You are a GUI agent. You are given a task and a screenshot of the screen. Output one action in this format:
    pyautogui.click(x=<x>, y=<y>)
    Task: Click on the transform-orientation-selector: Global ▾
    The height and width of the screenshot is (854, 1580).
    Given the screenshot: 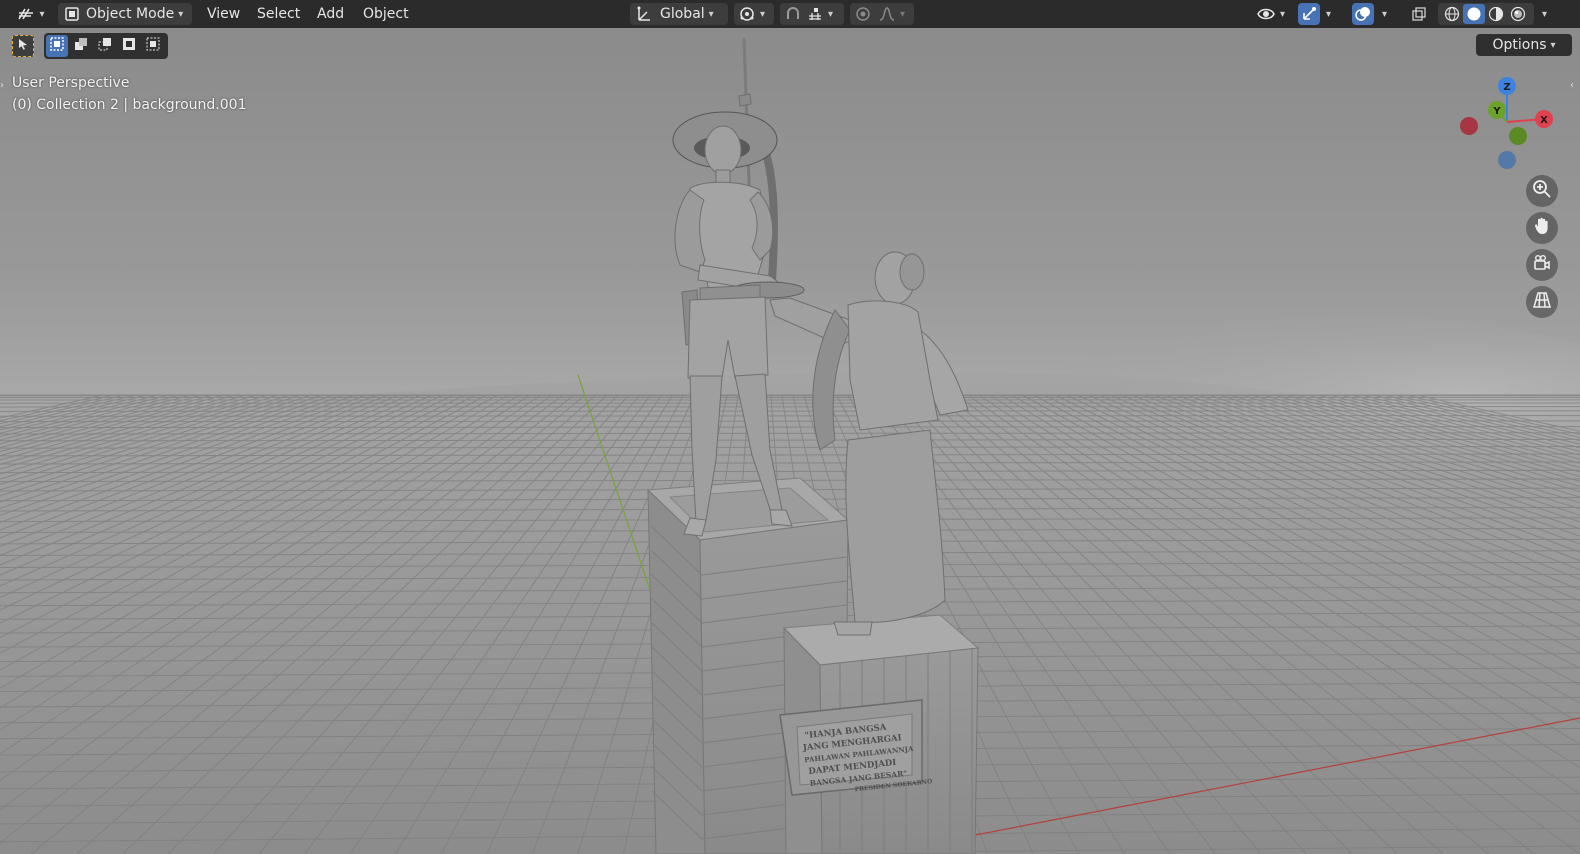 What is the action you would take?
    pyautogui.click(x=679, y=14)
    